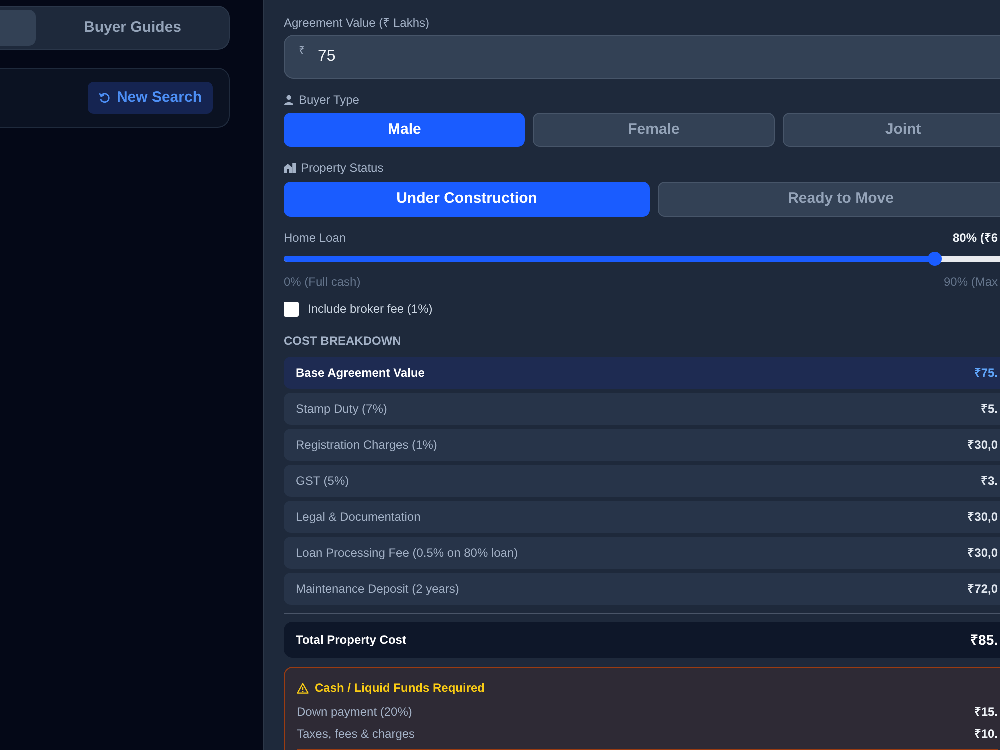  I want to click on currency-symbol: ₹, so click(302, 51).